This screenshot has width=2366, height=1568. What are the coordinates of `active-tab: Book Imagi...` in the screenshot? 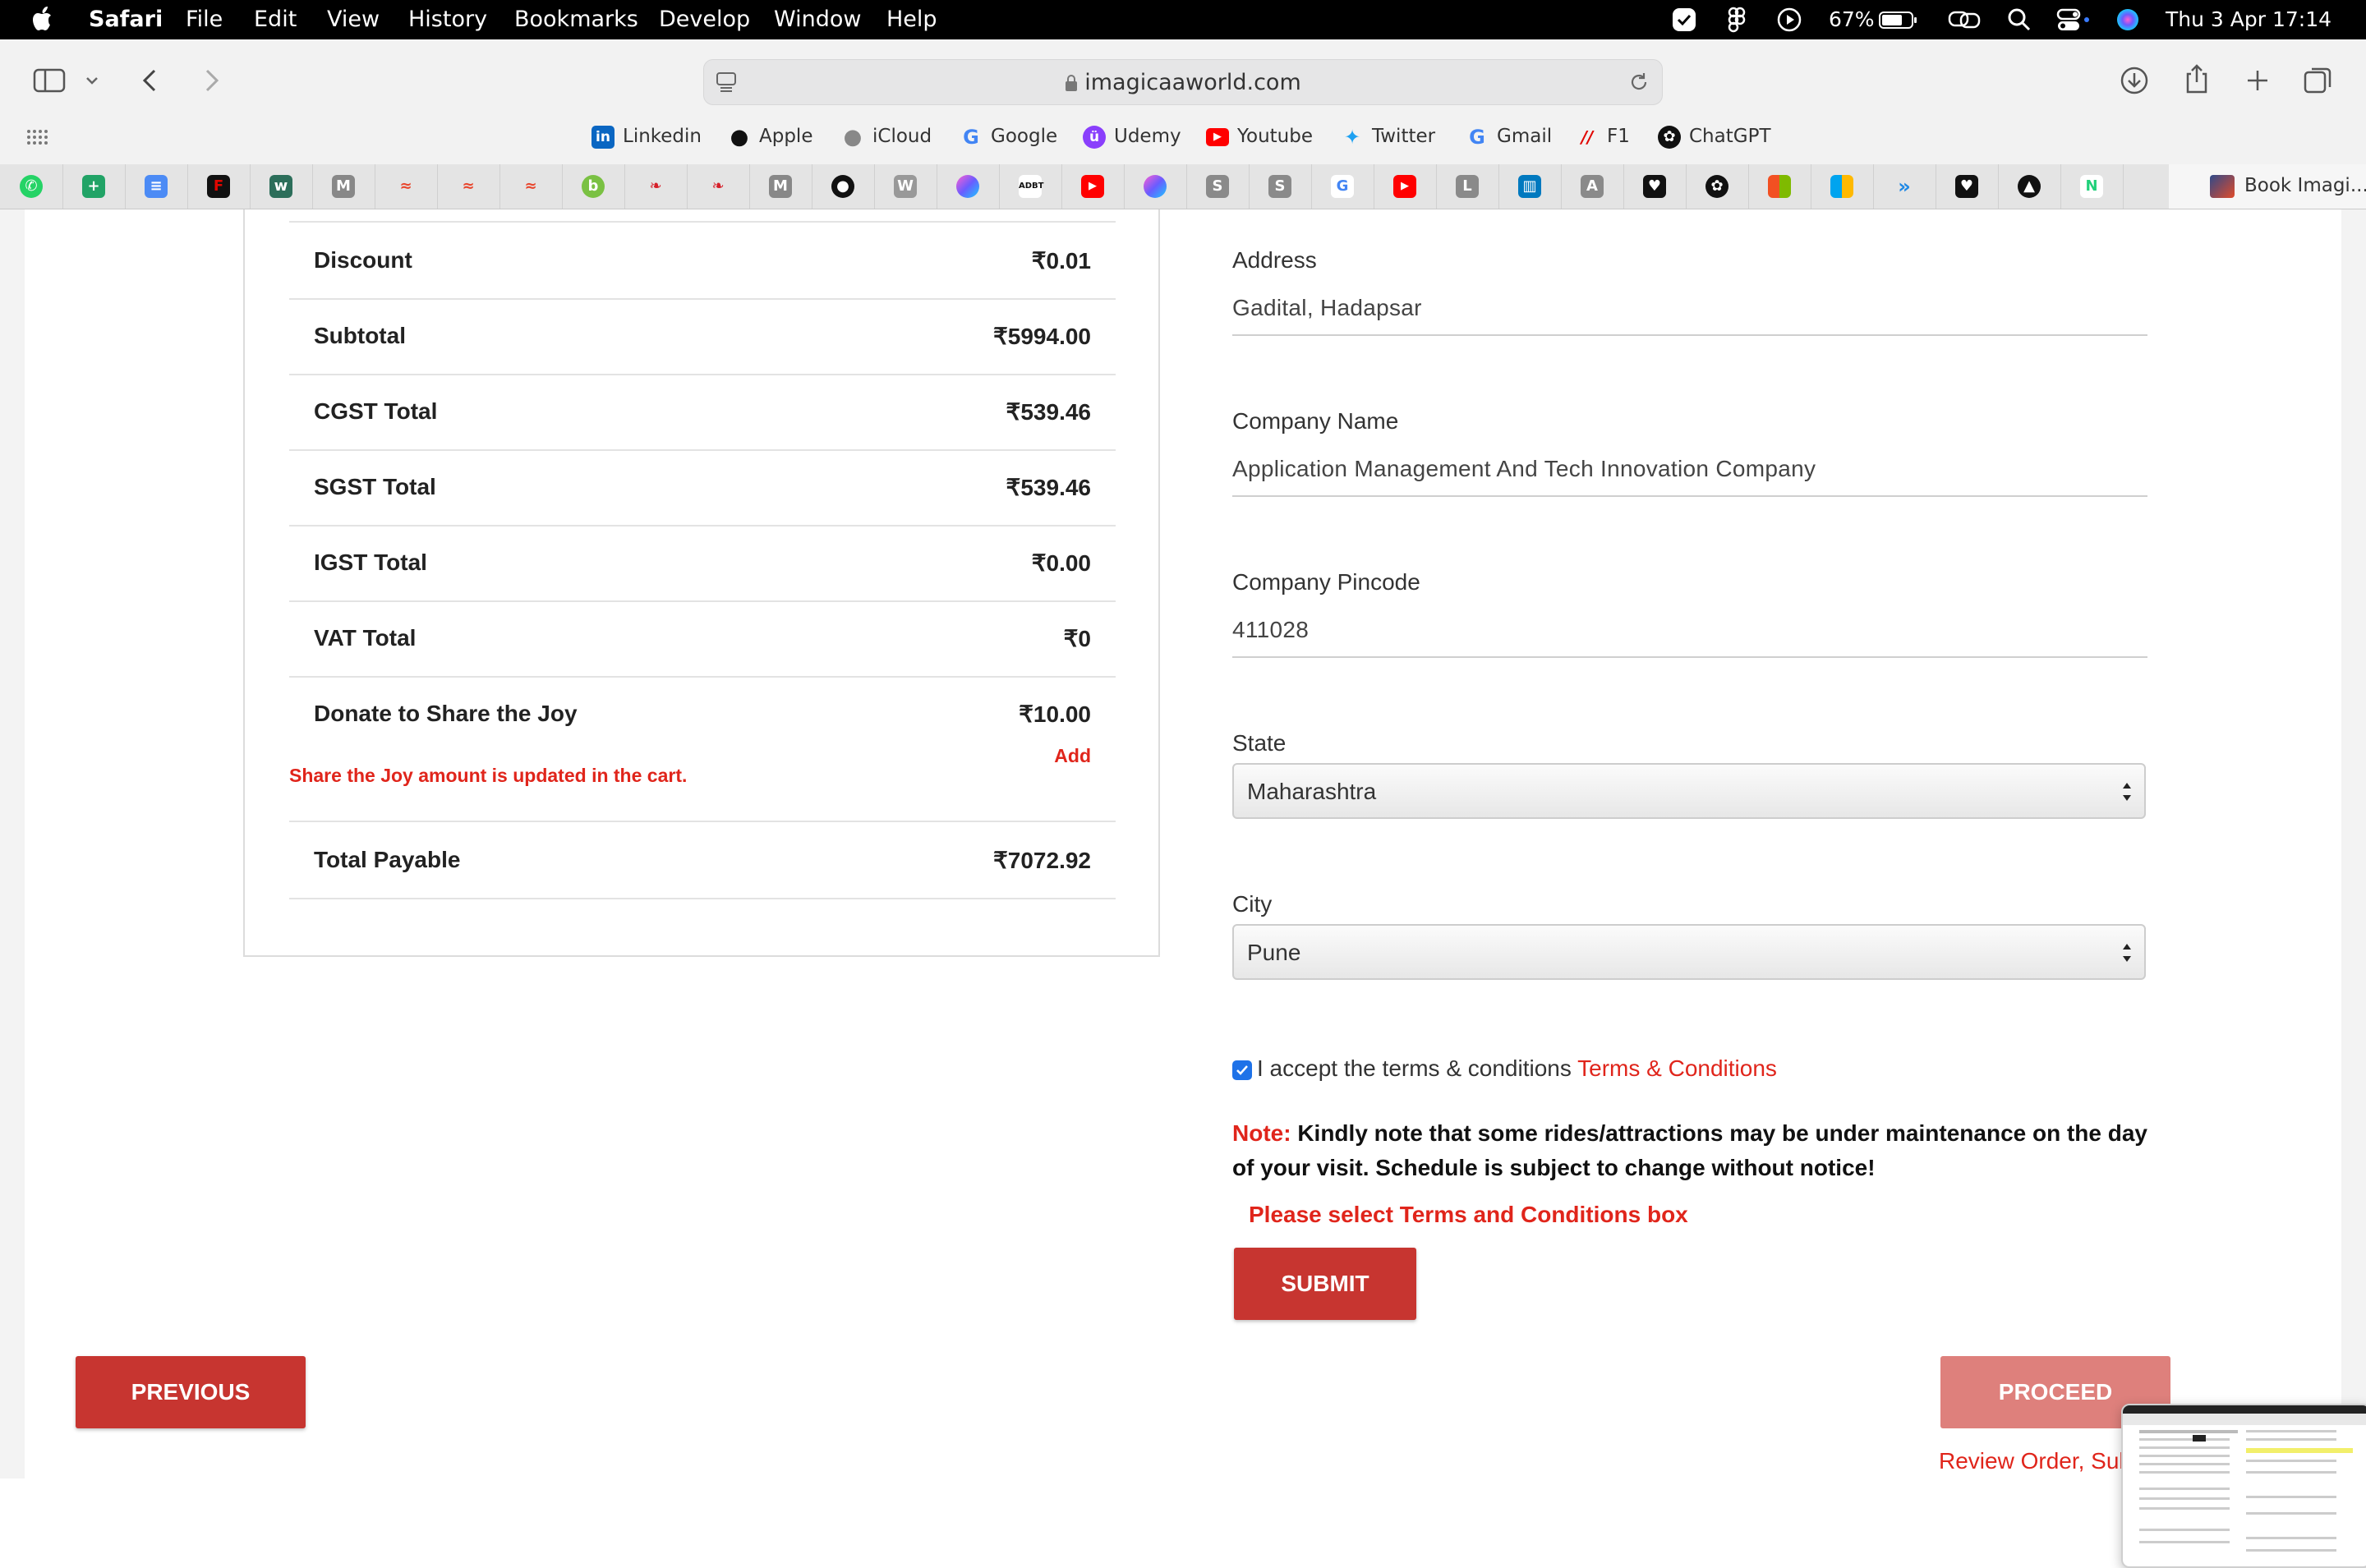 It's located at (2267, 187).